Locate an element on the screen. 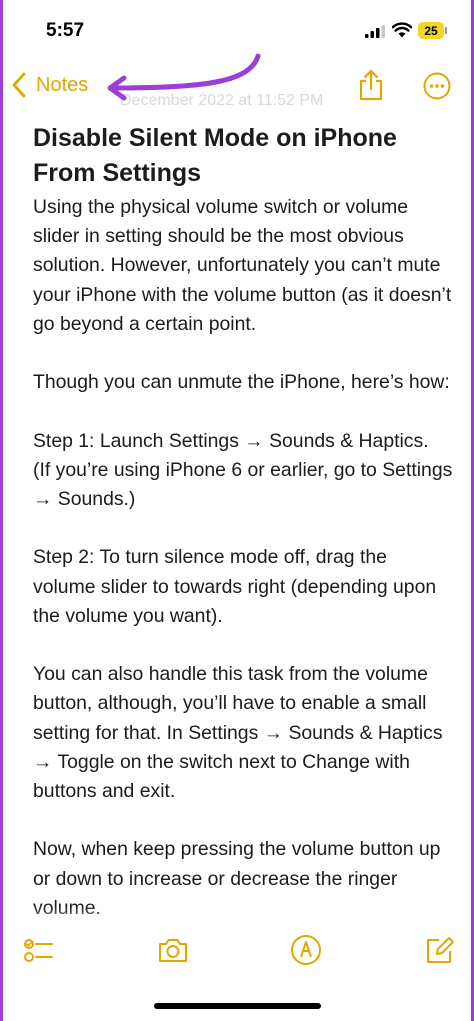 This screenshot has width=474, height=1021. more-icon is located at coordinates (437, 86).